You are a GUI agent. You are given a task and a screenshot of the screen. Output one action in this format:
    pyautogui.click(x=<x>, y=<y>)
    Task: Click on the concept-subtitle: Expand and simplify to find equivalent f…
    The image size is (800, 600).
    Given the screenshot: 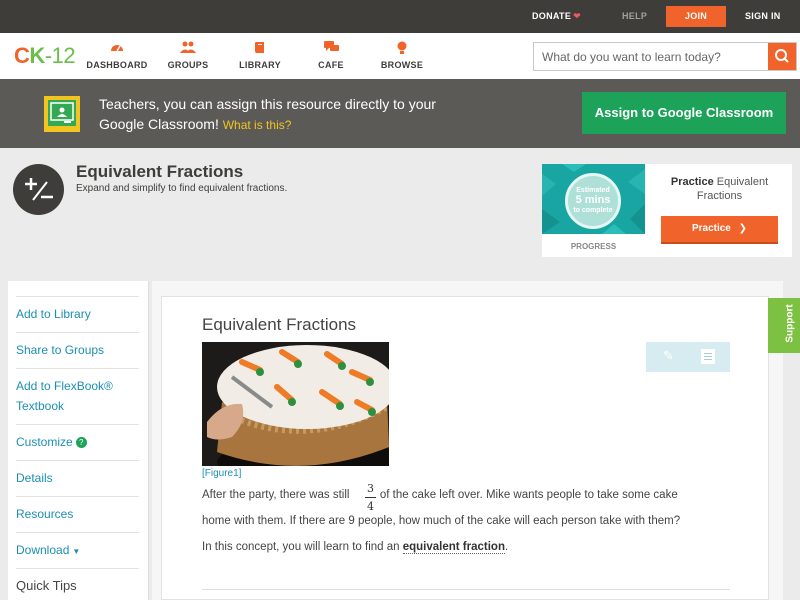 What is the action you would take?
    pyautogui.click(x=182, y=188)
    